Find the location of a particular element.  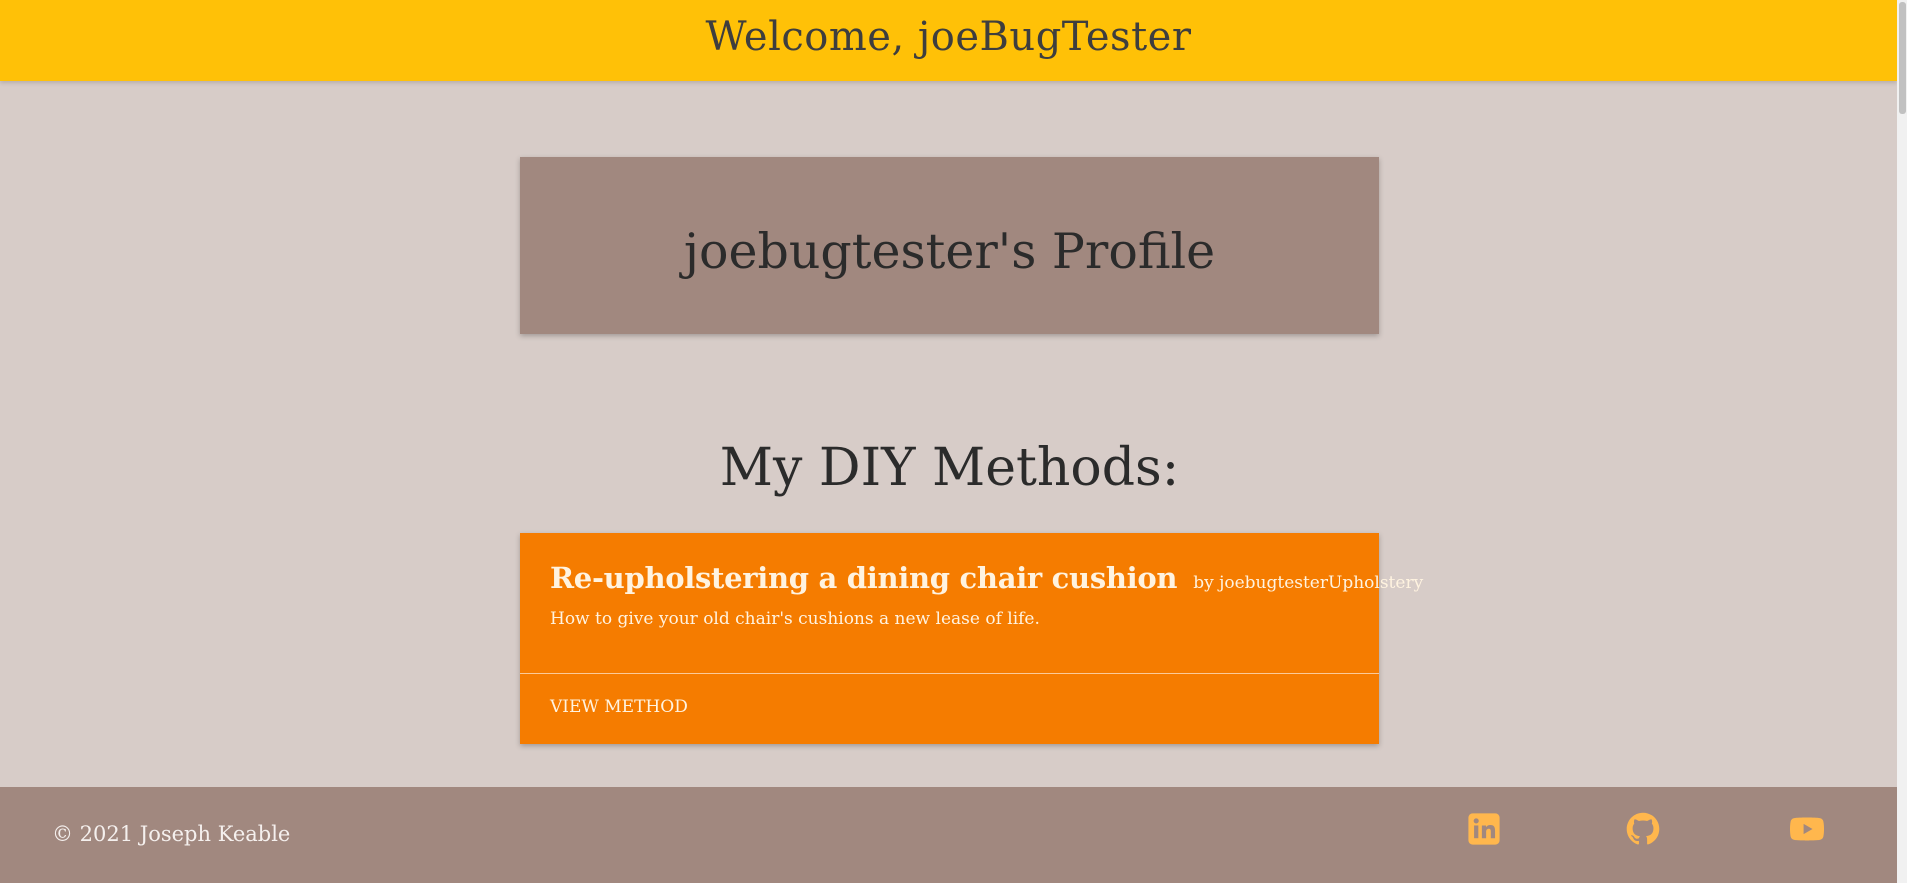

welcome-title: Welcome, joeBugTester is located at coordinates (948, 37).